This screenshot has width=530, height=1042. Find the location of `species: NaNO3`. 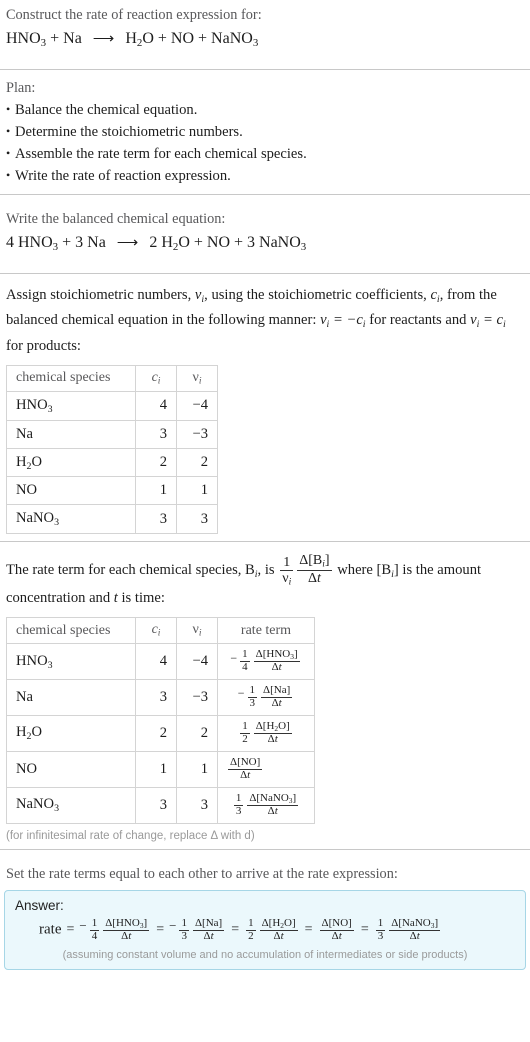

species: NaNO3 is located at coordinates (235, 40).